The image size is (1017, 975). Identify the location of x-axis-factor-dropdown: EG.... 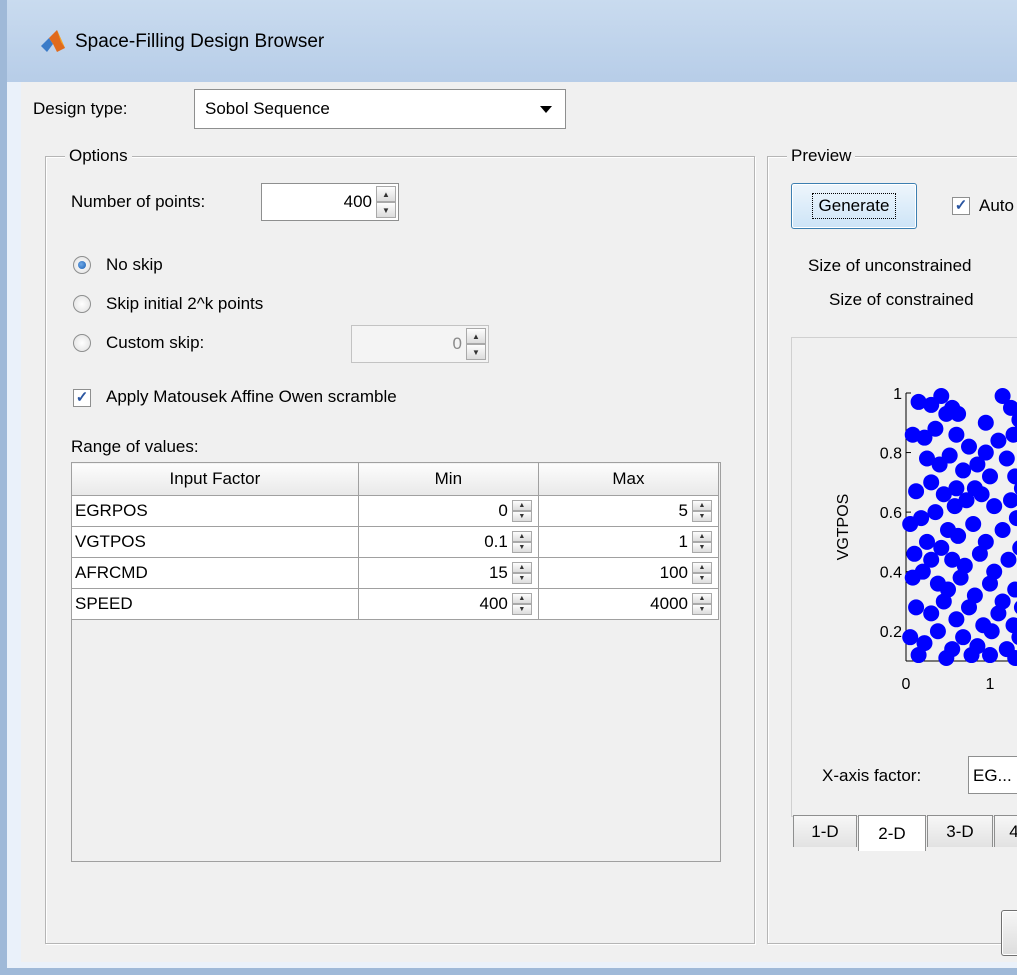
(992, 775).